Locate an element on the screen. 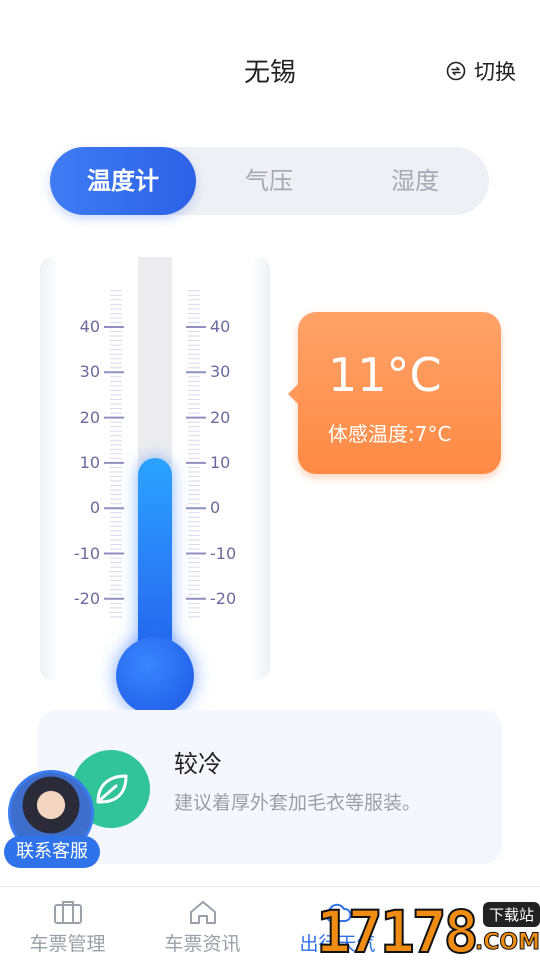 The width and height of the screenshot is (540, 960). tip-title: 较冷 is located at coordinates (198, 764).